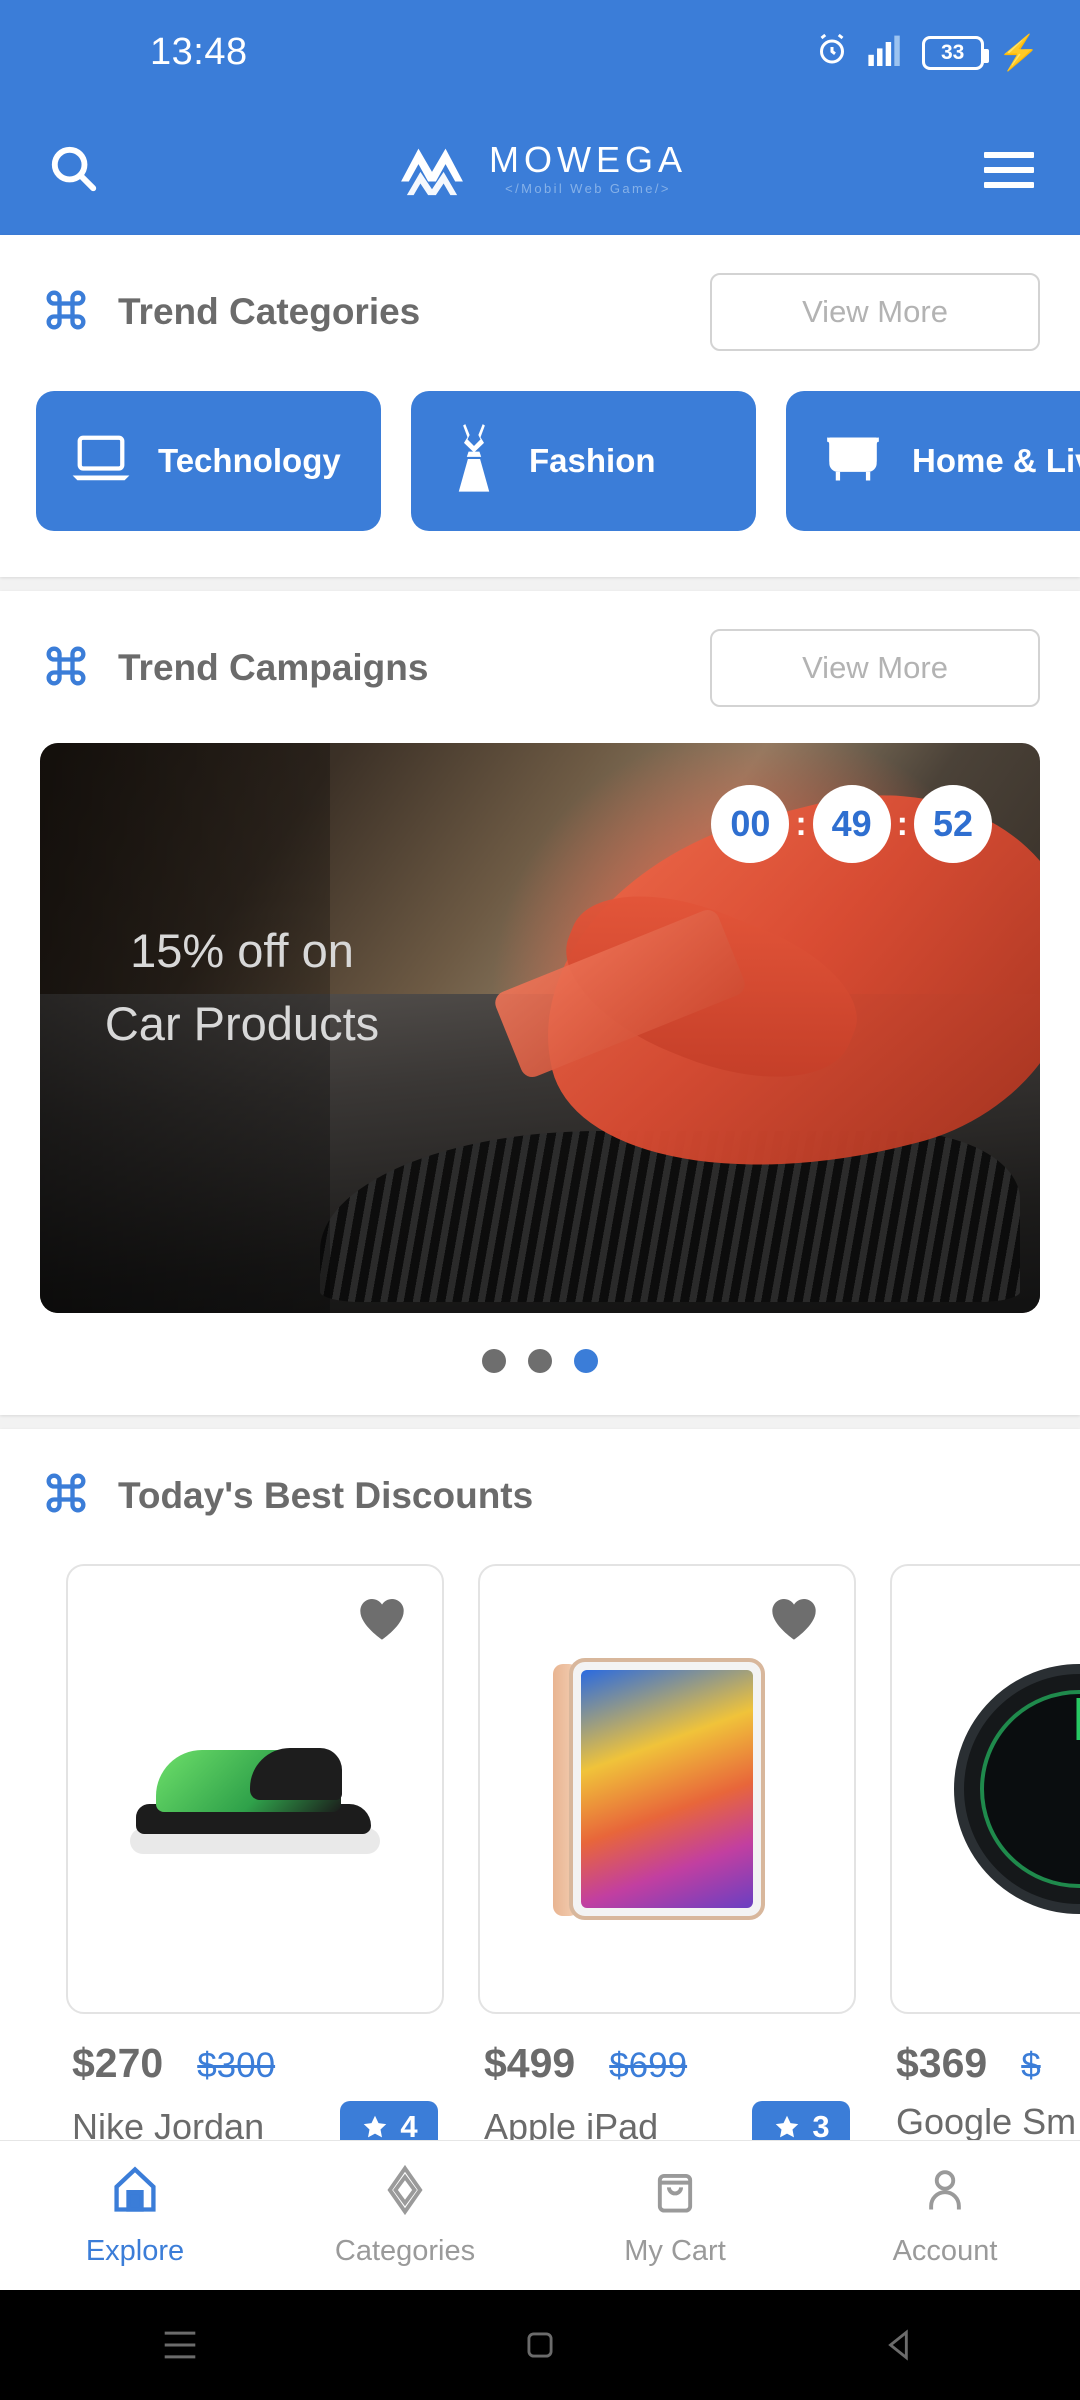  Describe the element at coordinates (659, 1789) in the screenshot. I see `tablet-image` at that location.